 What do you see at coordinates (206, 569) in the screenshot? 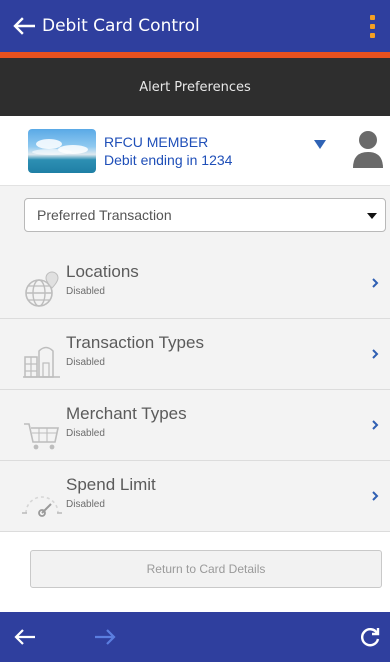
I see `return-to-card-details-button: Return to Card Details` at bounding box center [206, 569].